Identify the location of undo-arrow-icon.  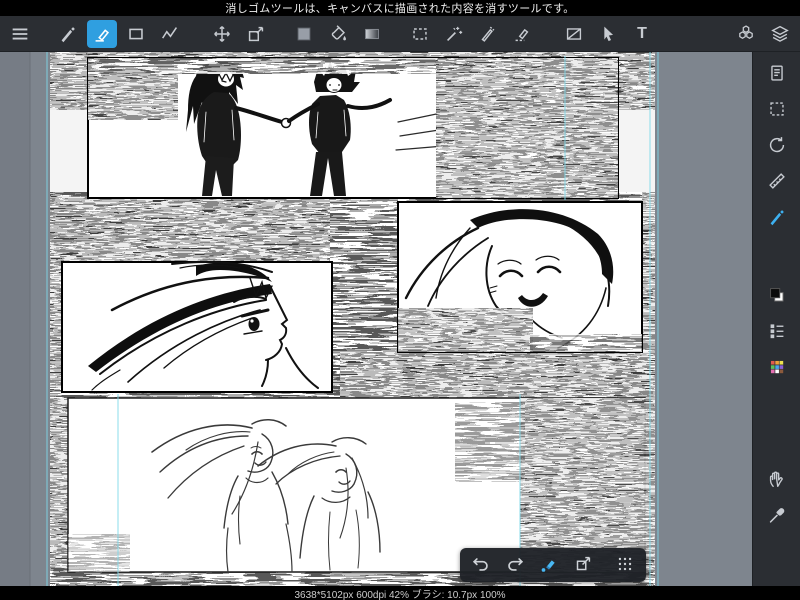
(481, 565).